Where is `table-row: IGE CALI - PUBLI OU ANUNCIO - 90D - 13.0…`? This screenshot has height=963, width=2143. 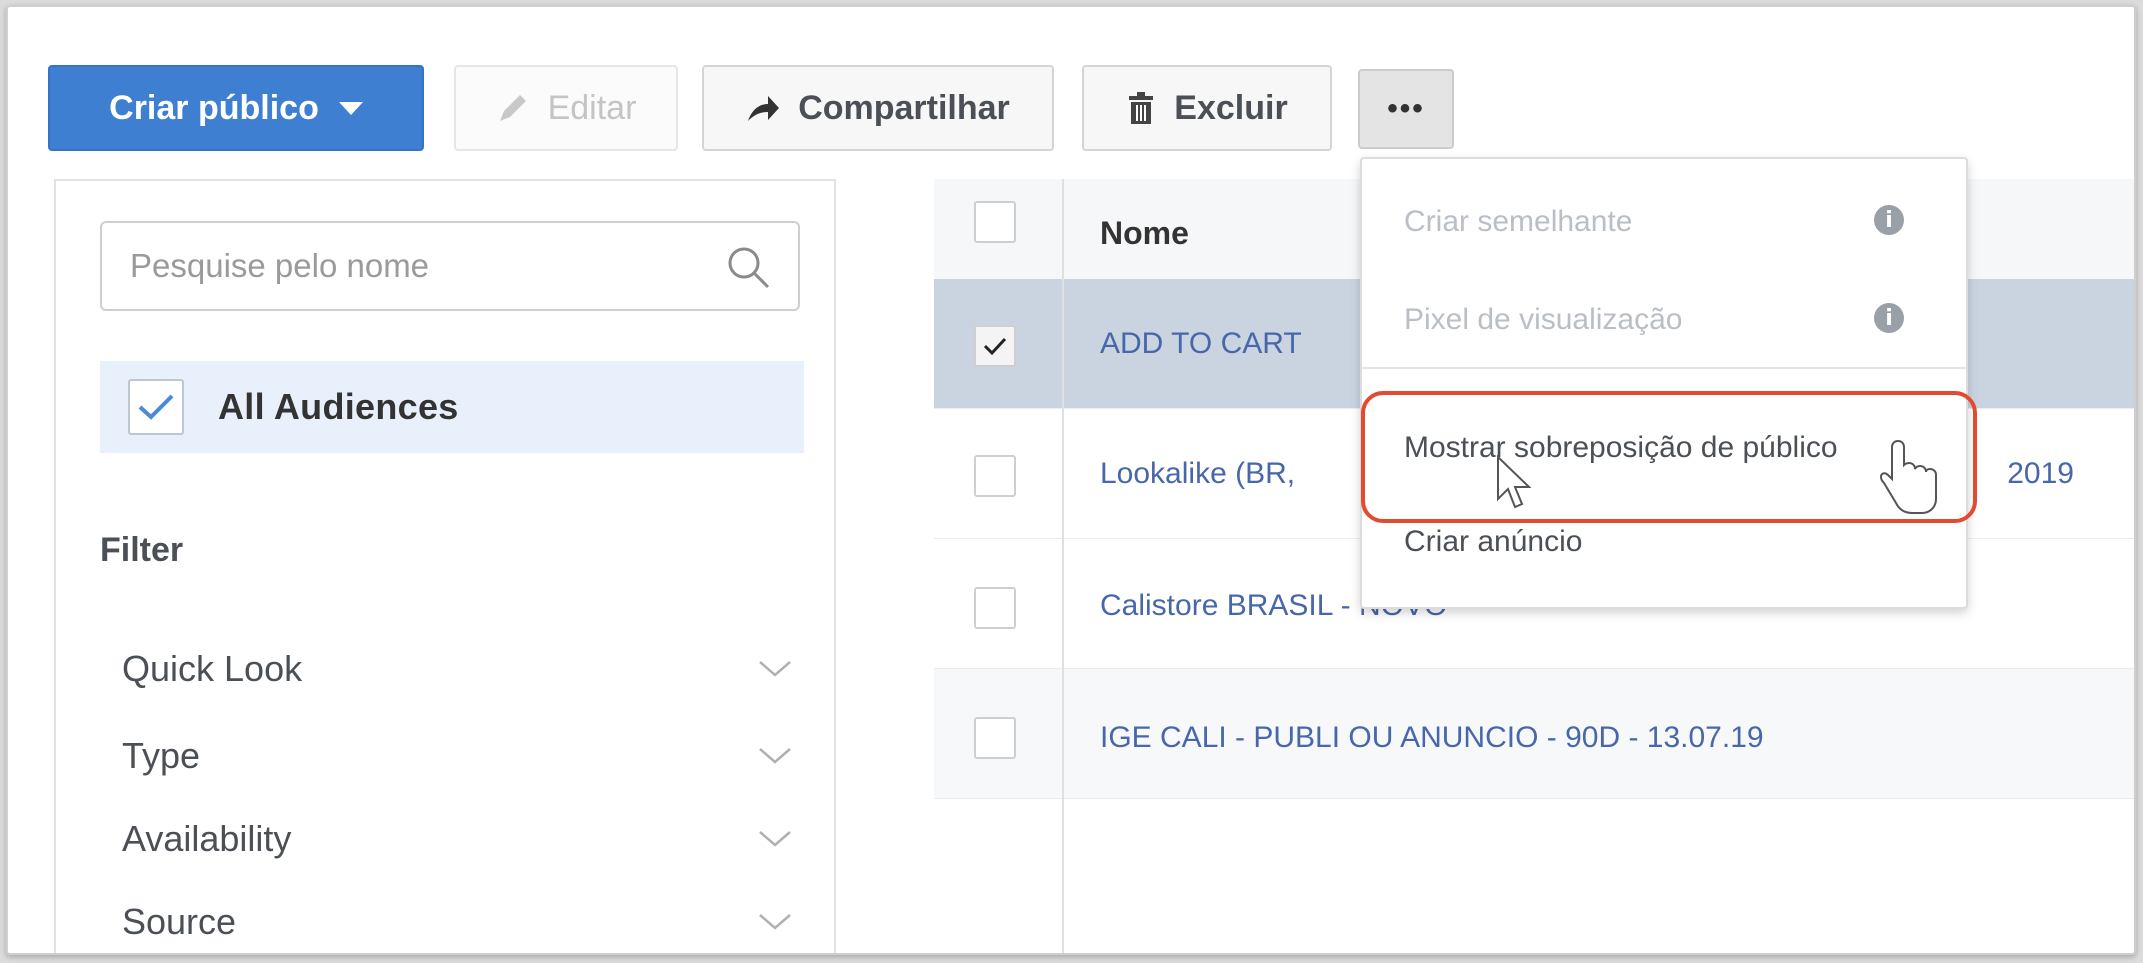 table-row: IGE CALI - PUBLI OU ANUNCIO - 90D - 13.0… is located at coordinates (1534, 734).